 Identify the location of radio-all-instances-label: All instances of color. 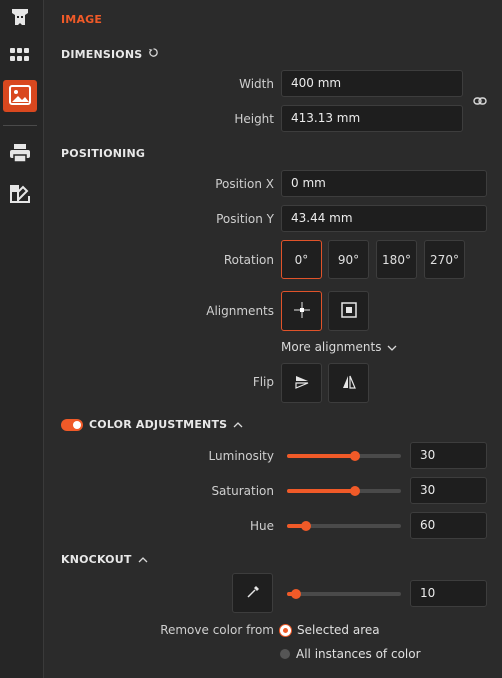
(358, 654).